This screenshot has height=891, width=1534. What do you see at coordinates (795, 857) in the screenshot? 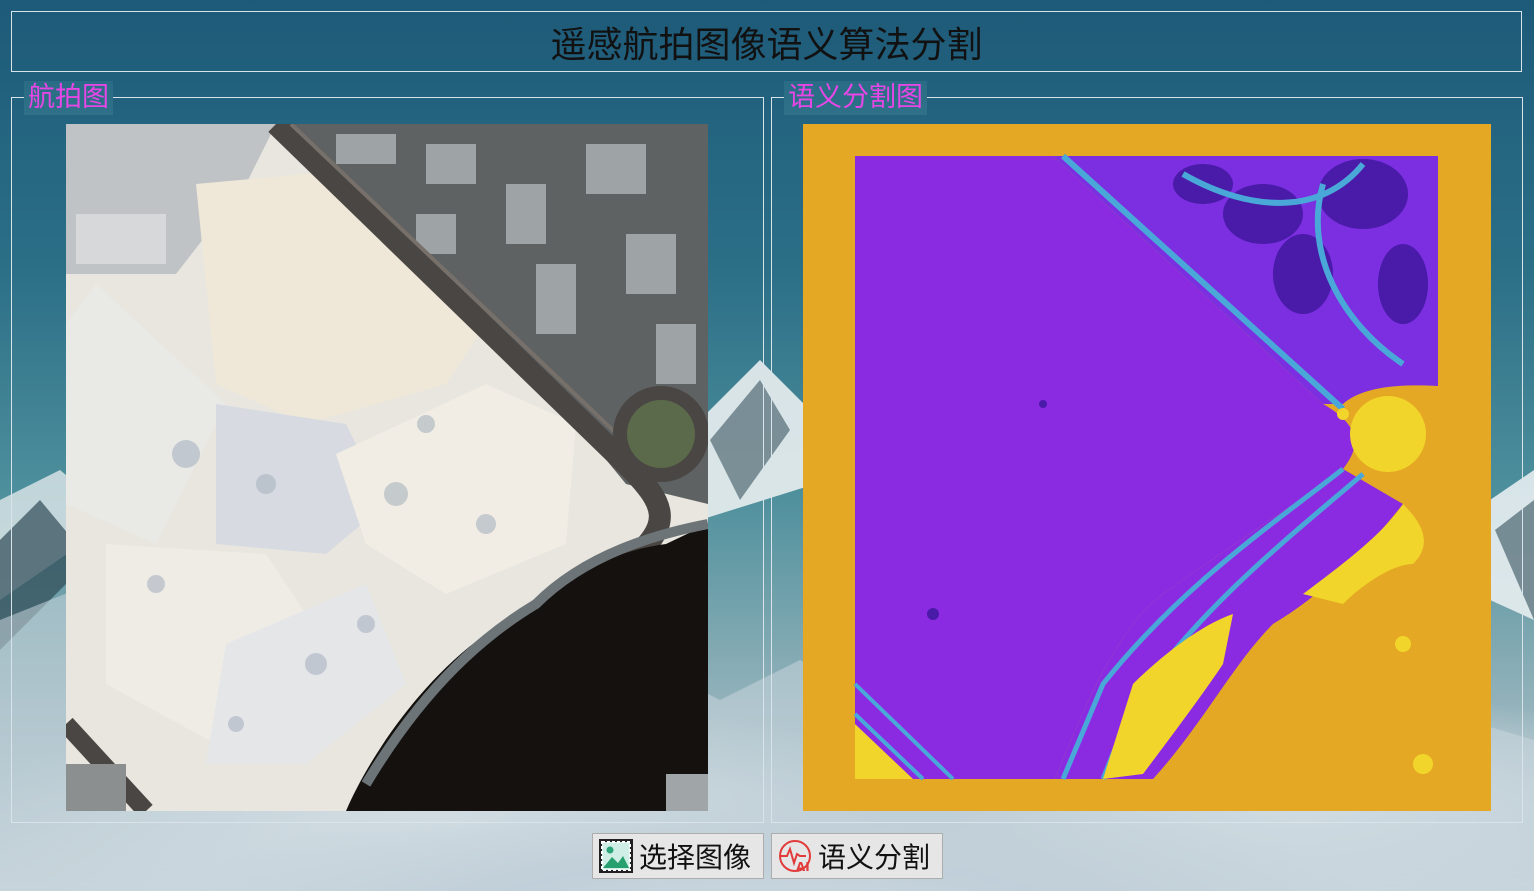
I see `ai-pulse-icon: AI` at bounding box center [795, 857].